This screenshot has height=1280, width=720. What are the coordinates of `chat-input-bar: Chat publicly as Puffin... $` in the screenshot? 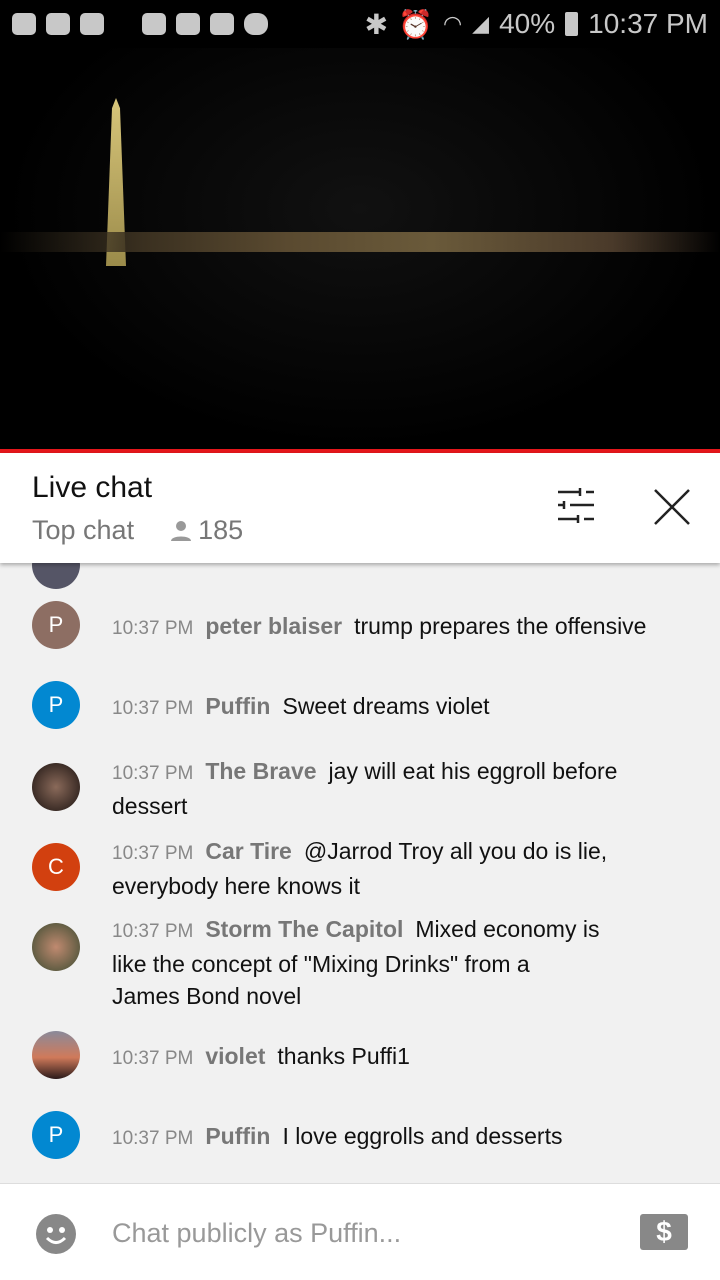 It's located at (360, 1231).